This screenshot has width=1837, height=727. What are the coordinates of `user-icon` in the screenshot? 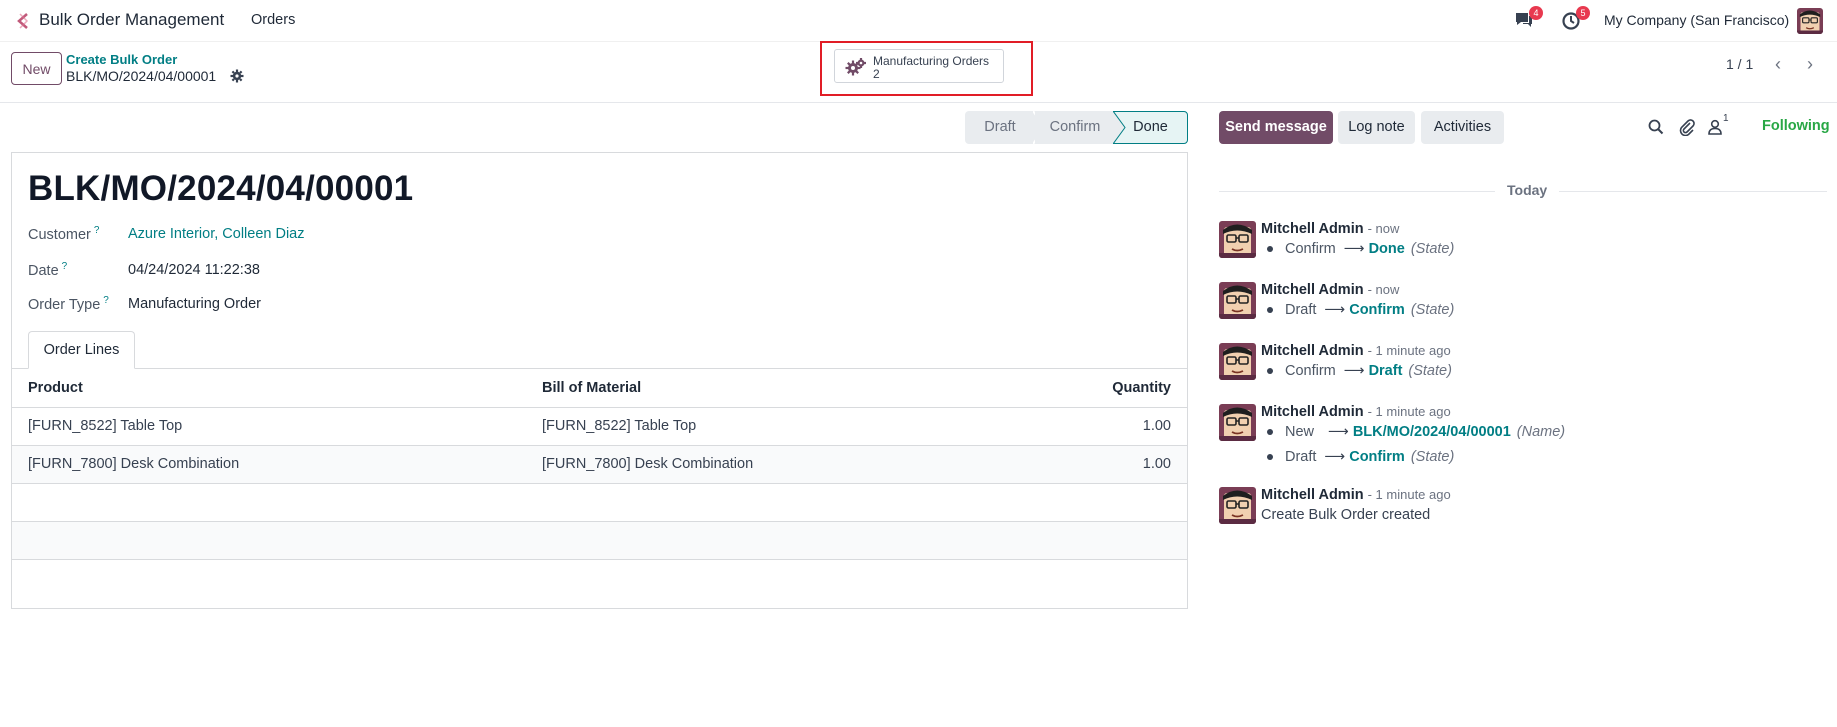 It's located at (1715, 127).